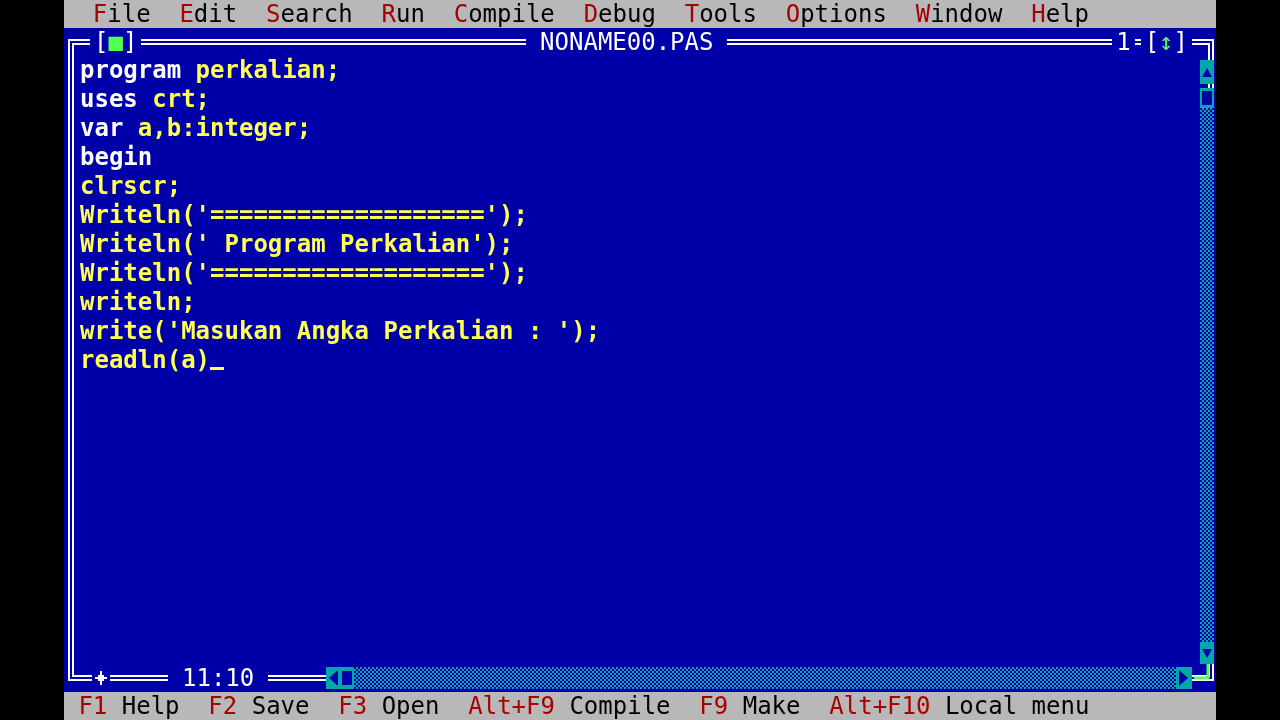  What do you see at coordinates (131, 186) in the screenshot?
I see `code-line: clrscr;` at bounding box center [131, 186].